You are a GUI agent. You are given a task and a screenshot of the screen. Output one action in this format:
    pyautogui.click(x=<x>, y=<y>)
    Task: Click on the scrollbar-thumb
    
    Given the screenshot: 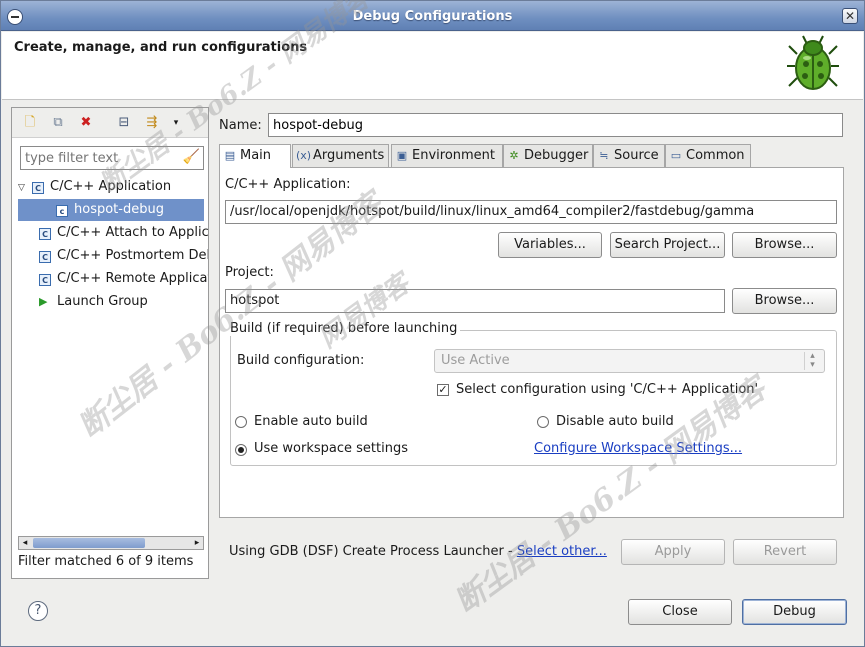 What is the action you would take?
    pyautogui.click(x=89, y=543)
    